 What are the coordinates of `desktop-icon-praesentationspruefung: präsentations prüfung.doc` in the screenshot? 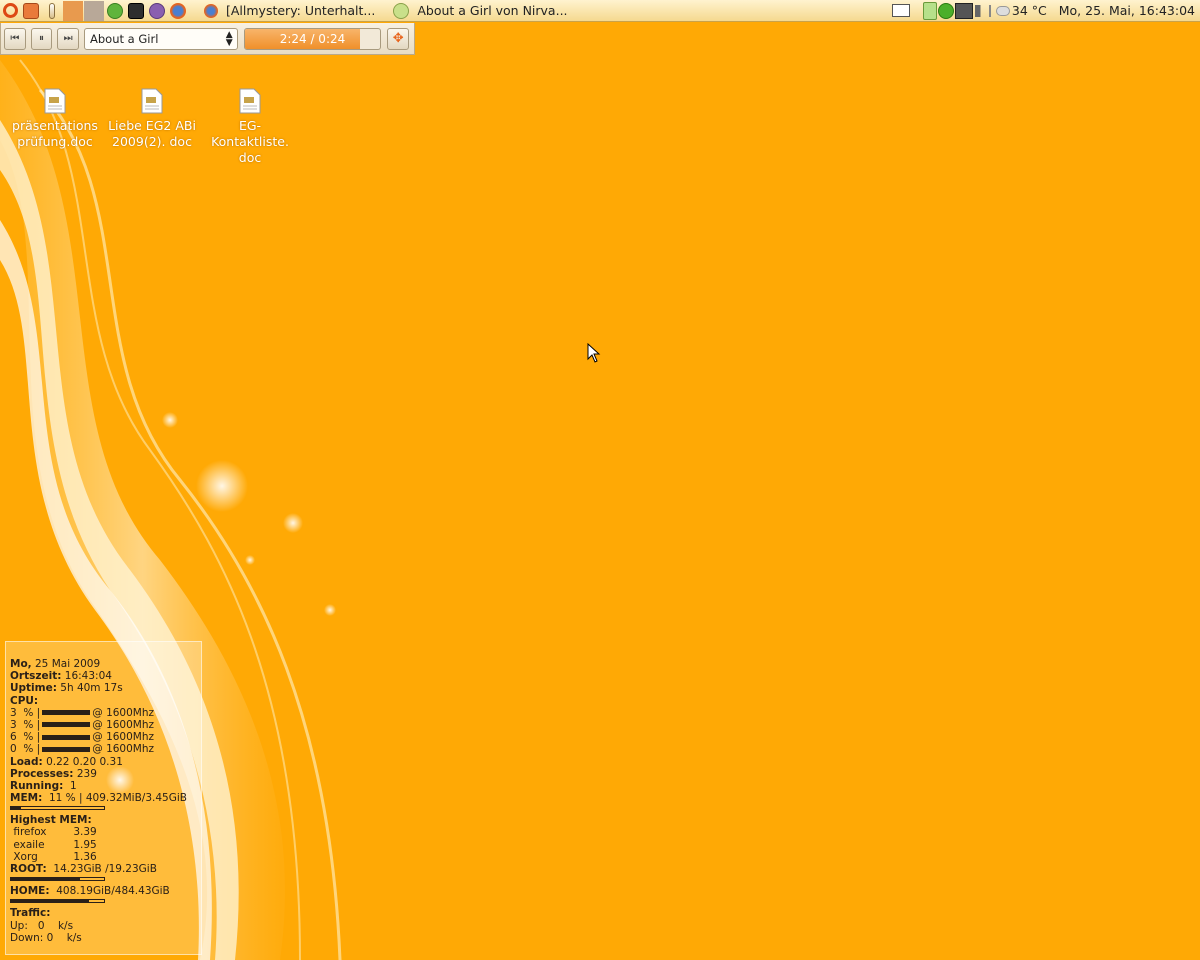 It's located at (55, 118).